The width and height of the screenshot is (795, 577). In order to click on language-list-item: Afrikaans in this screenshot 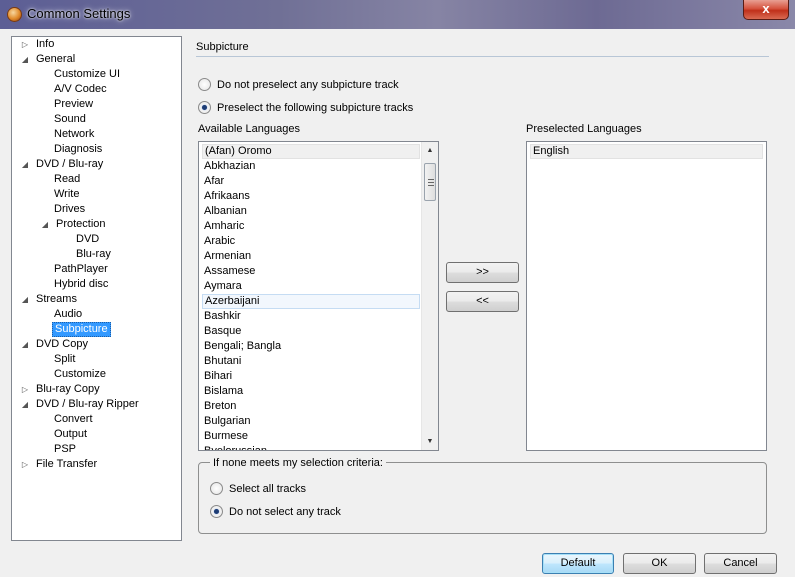, I will do `click(311, 196)`.